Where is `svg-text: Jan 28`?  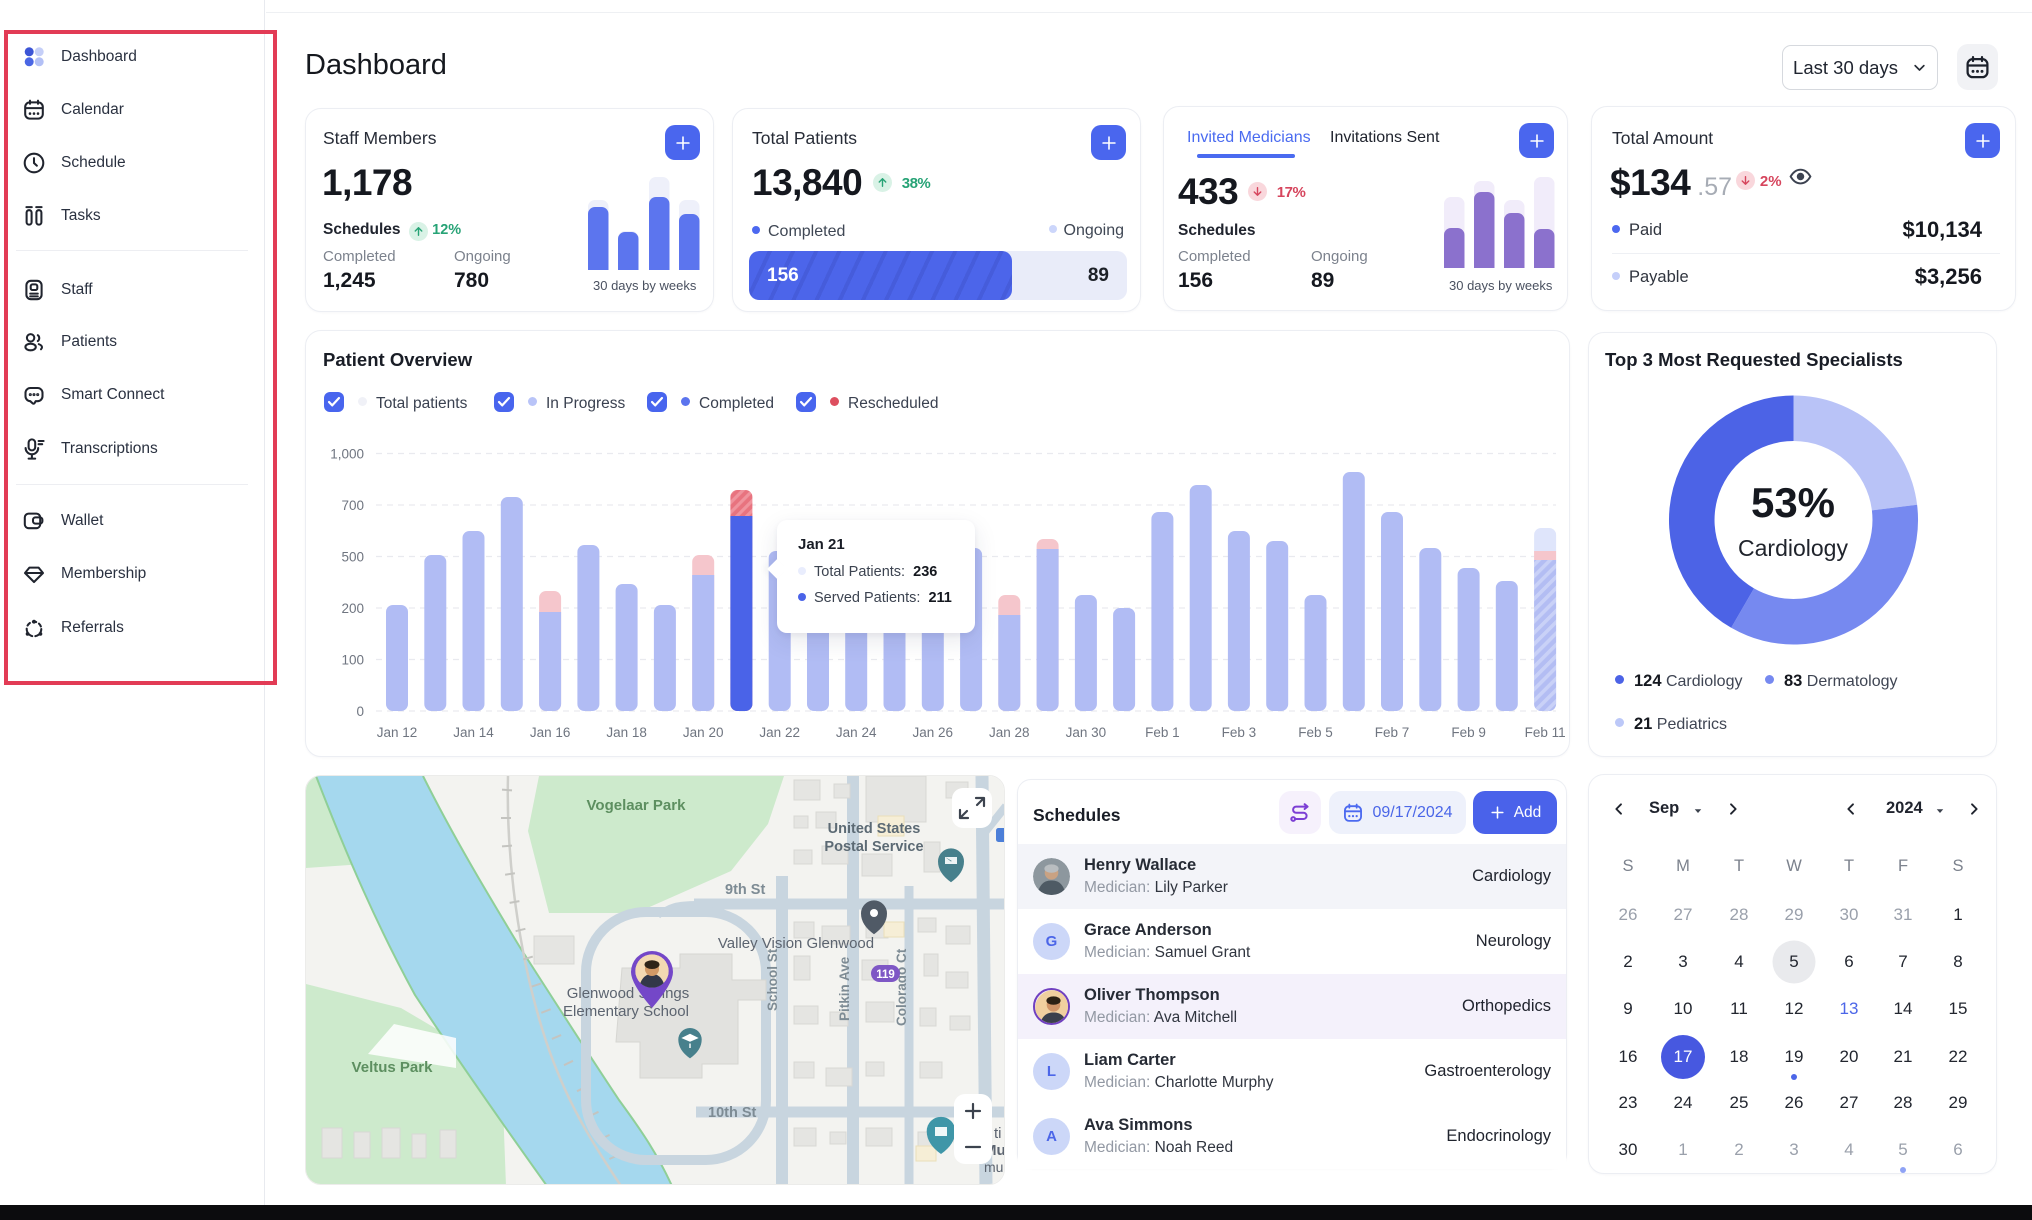
svg-text: Jan 28 is located at coordinates (1009, 732).